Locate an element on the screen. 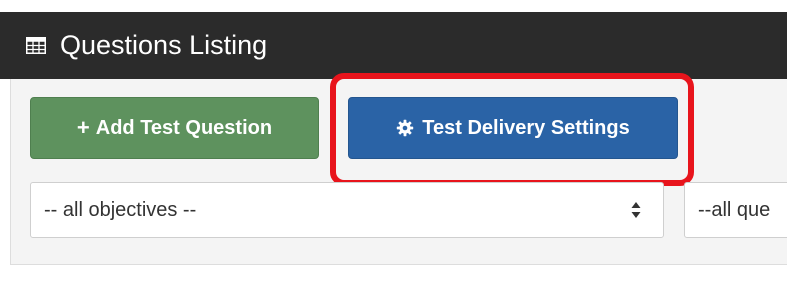 This screenshot has height=289, width=787. questions-select: --all que is located at coordinates (735, 210).